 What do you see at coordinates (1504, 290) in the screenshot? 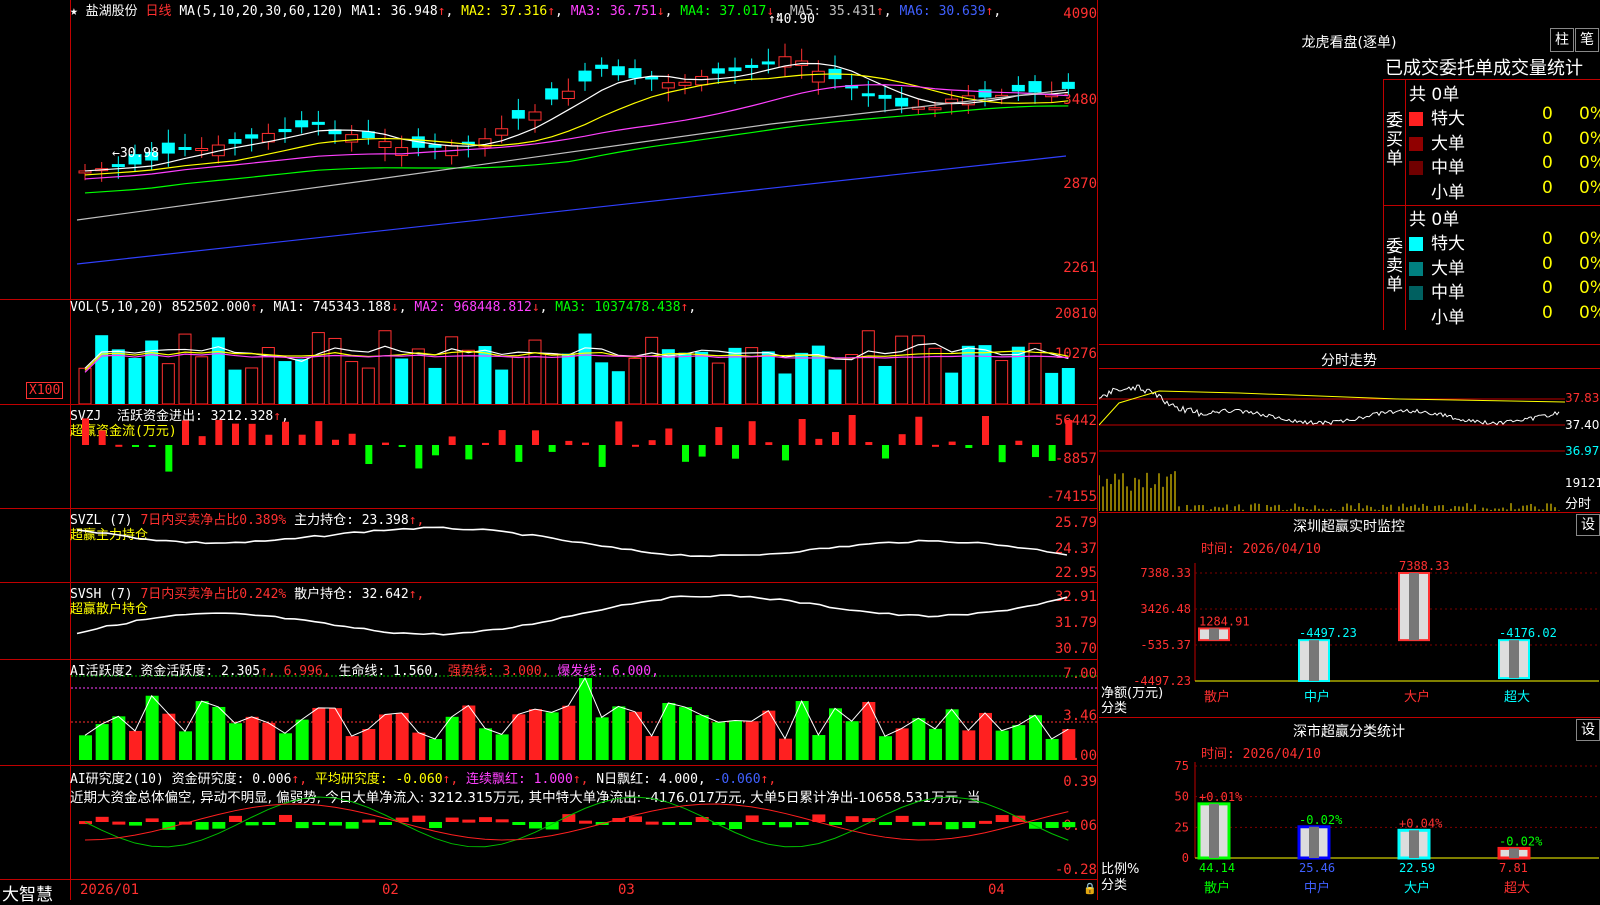
I see `sell-row: 中单 0 0%` at bounding box center [1504, 290].